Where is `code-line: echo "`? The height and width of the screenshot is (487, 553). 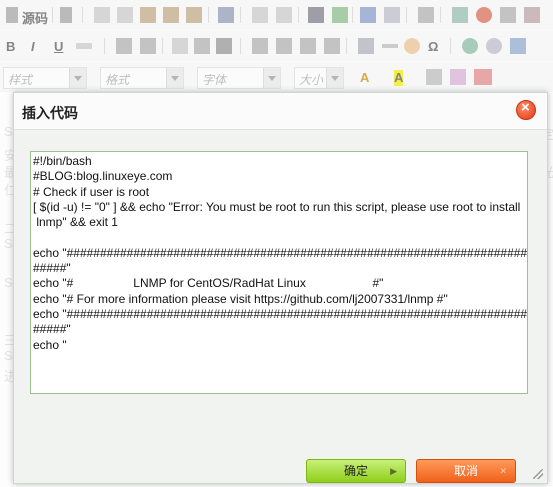 code-line: echo " is located at coordinates (50, 344).